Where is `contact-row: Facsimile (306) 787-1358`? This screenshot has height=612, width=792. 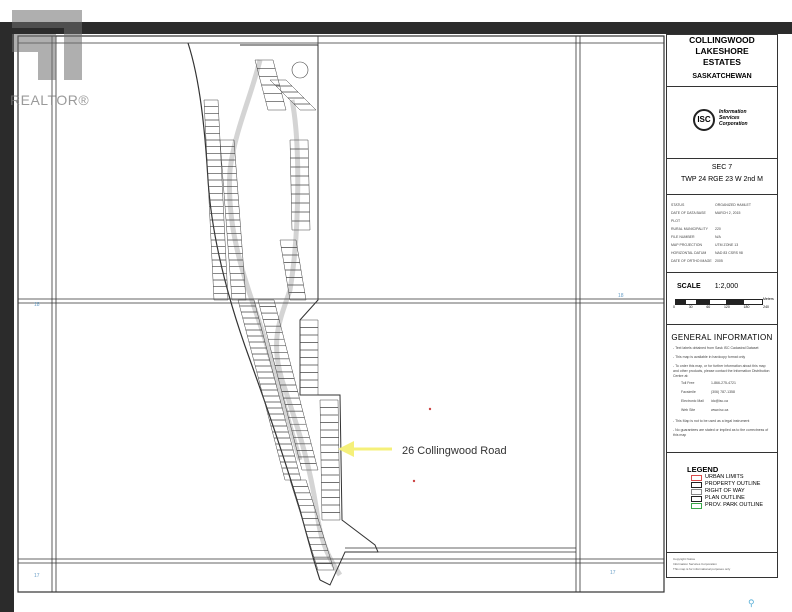 contact-row: Facsimile (306) 787-1358 is located at coordinates (708, 392).